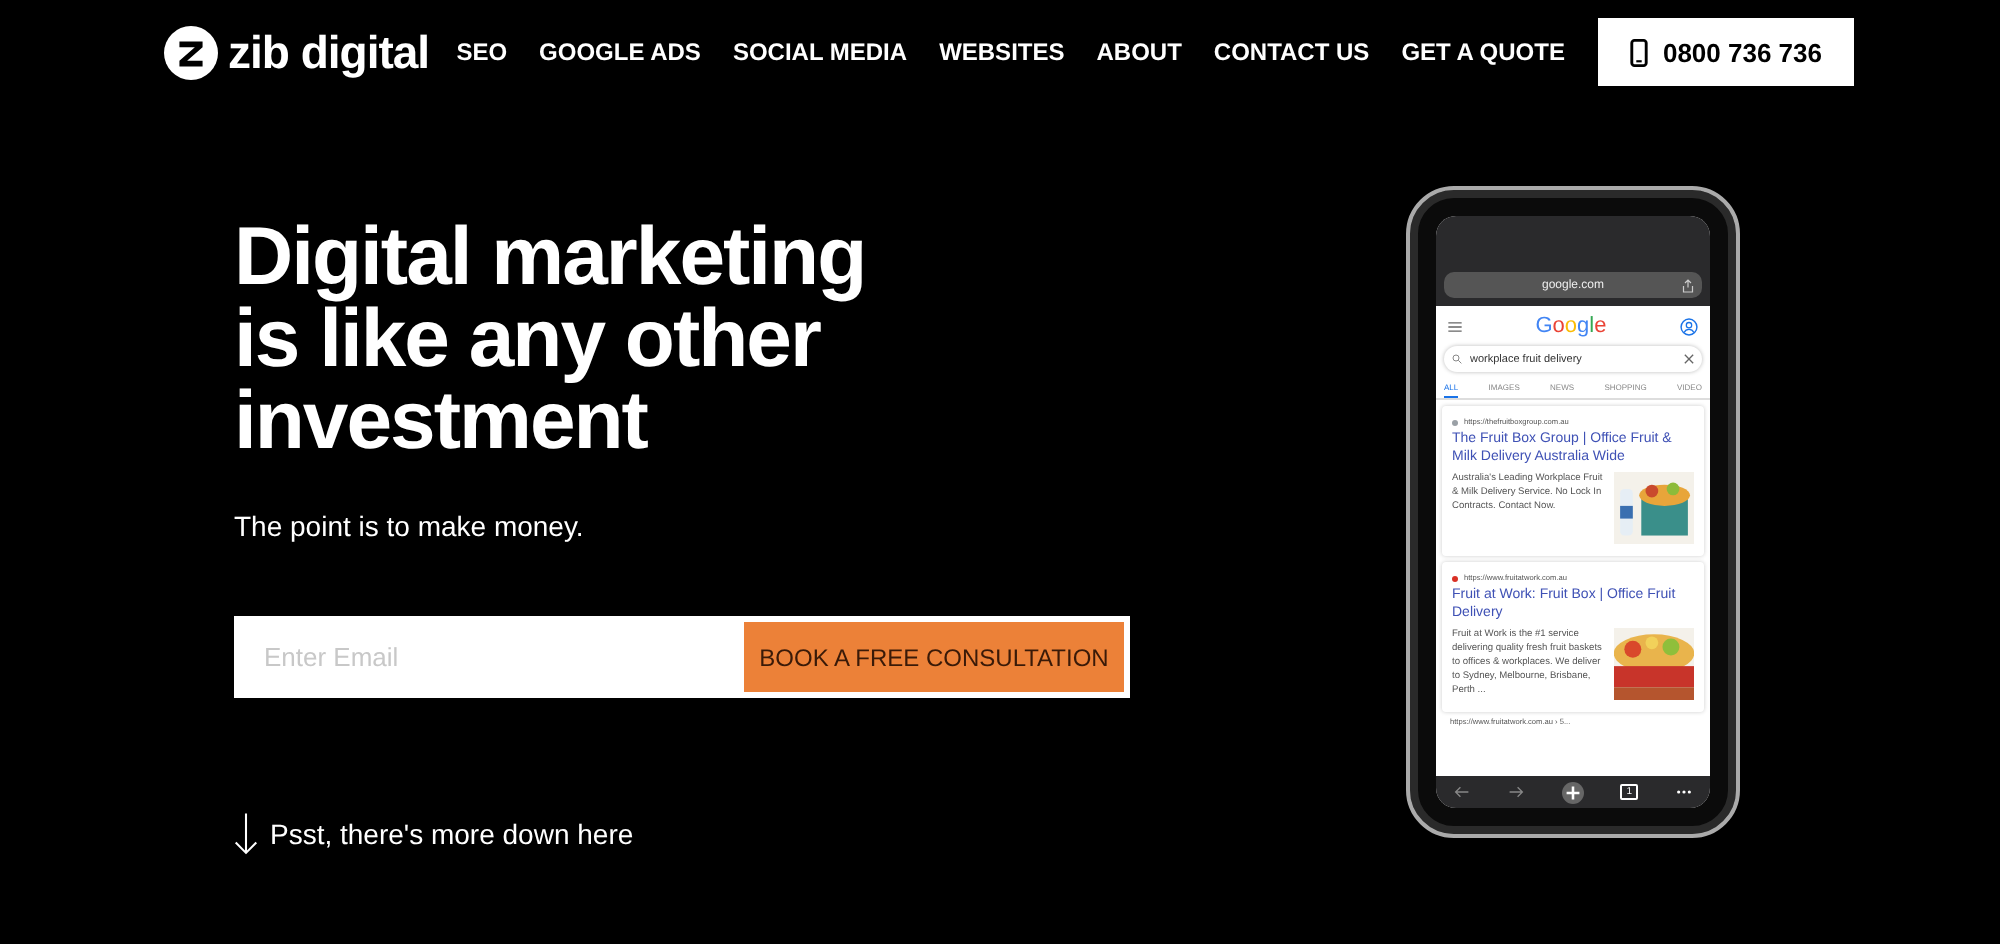 This screenshot has width=2000, height=944. I want to click on menu-icon, so click(1455, 326).